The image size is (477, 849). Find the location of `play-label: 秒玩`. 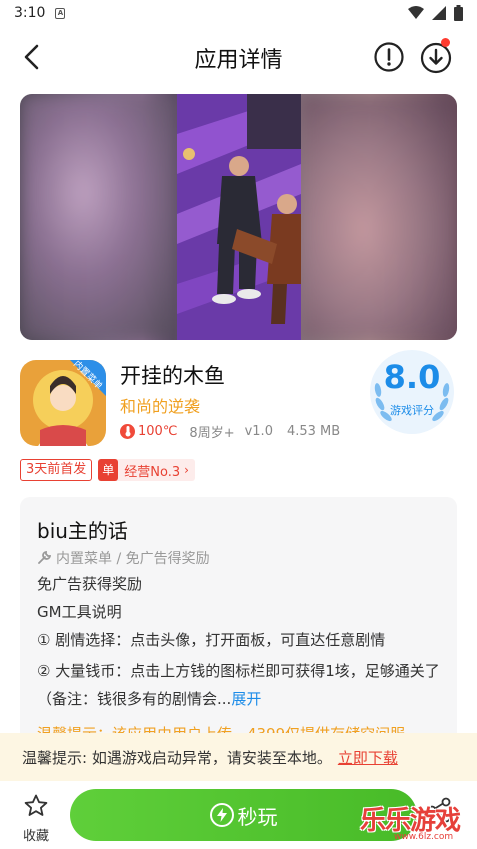

play-label: 秒玩 is located at coordinates (257, 816).